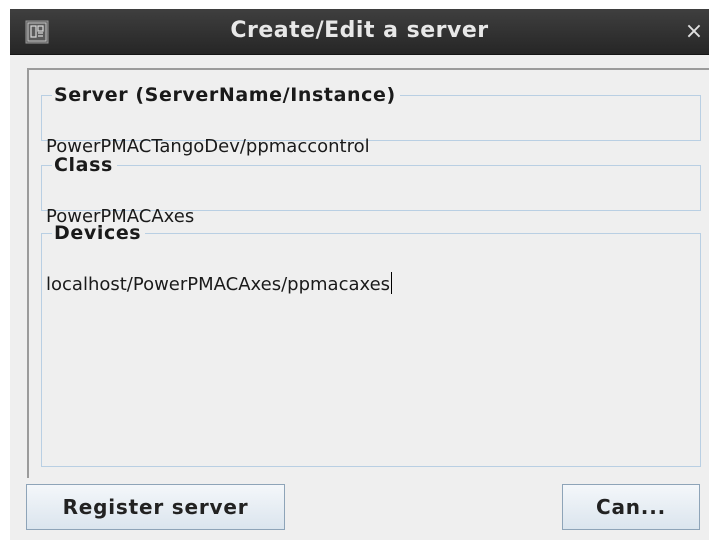  Describe the element at coordinates (83, 165) in the screenshot. I see `class-label: Class` at that location.